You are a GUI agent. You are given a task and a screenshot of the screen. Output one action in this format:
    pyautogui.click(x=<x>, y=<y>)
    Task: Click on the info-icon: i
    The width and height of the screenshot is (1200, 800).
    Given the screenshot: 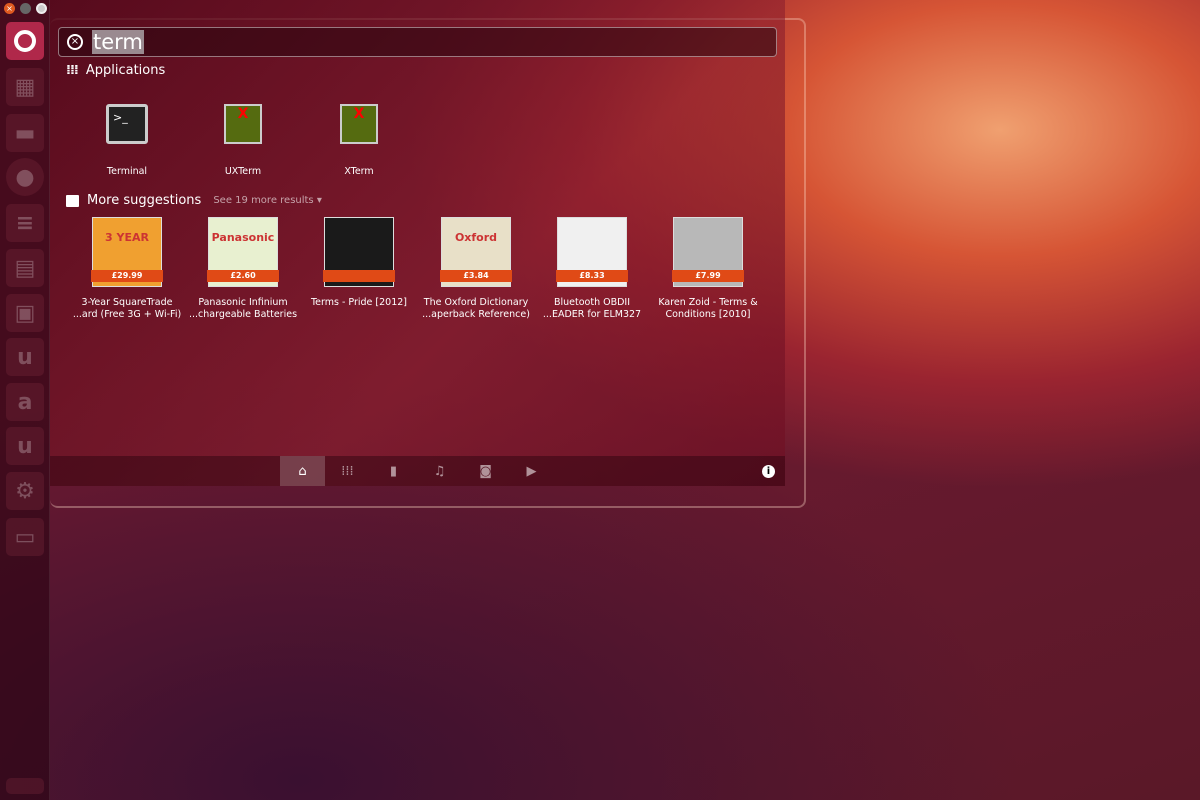 What is the action you would take?
    pyautogui.click(x=768, y=471)
    